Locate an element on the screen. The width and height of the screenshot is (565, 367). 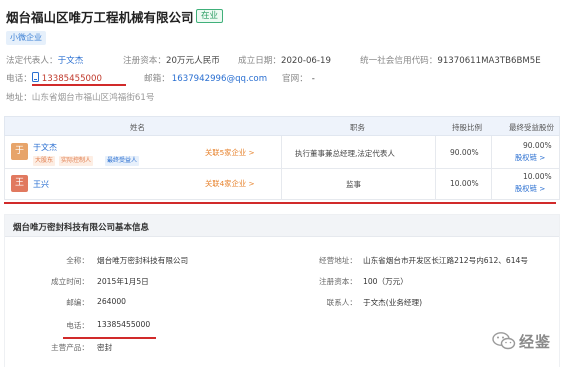
ratio-value: 10.00% is located at coordinates (464, 183).